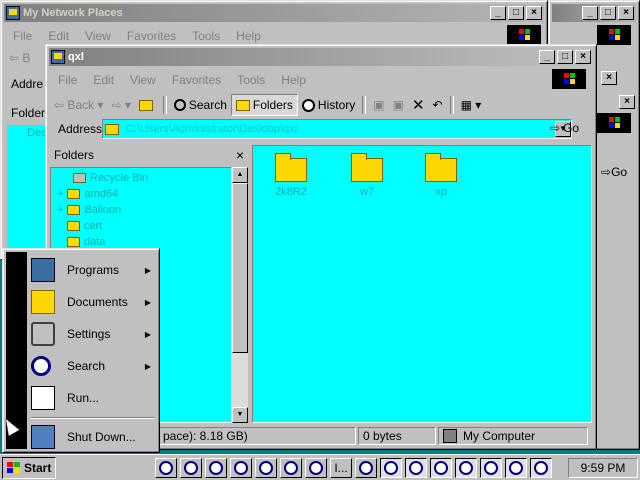 The width and height of the screenshot is (640, 480). What do you see at coordinates (321, 57) in the screenshot?
I see `title-bar: qxl _ □ ×` at bounding box center [321, 57].